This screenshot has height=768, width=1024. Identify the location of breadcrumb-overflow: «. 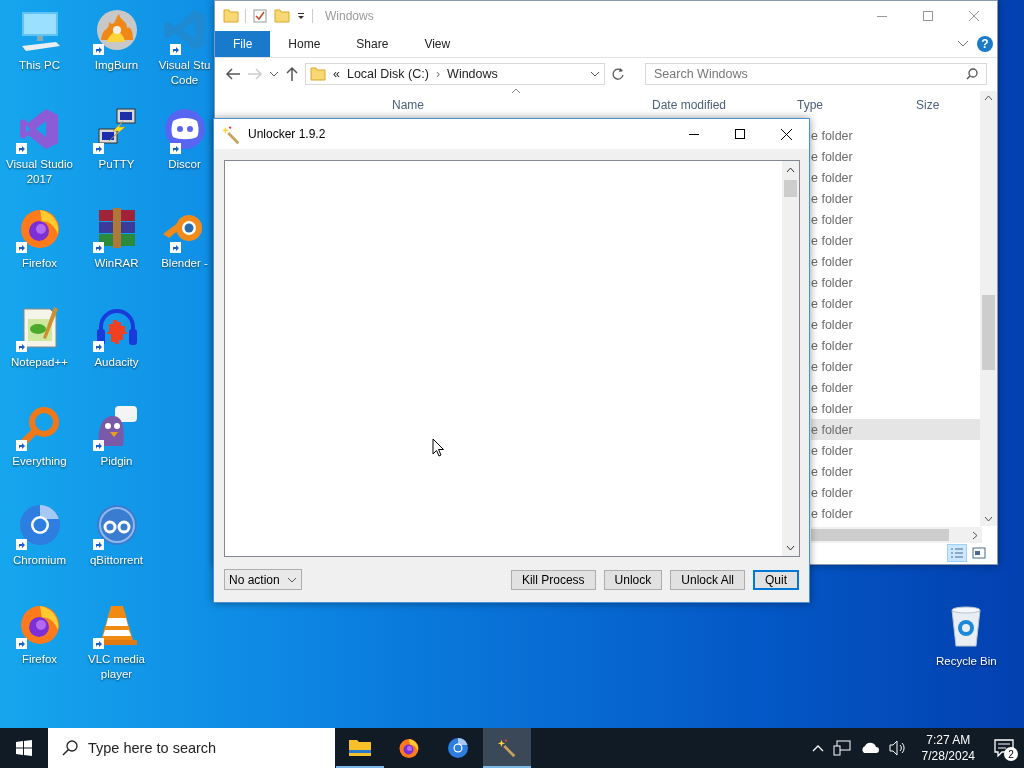
(336, 74).